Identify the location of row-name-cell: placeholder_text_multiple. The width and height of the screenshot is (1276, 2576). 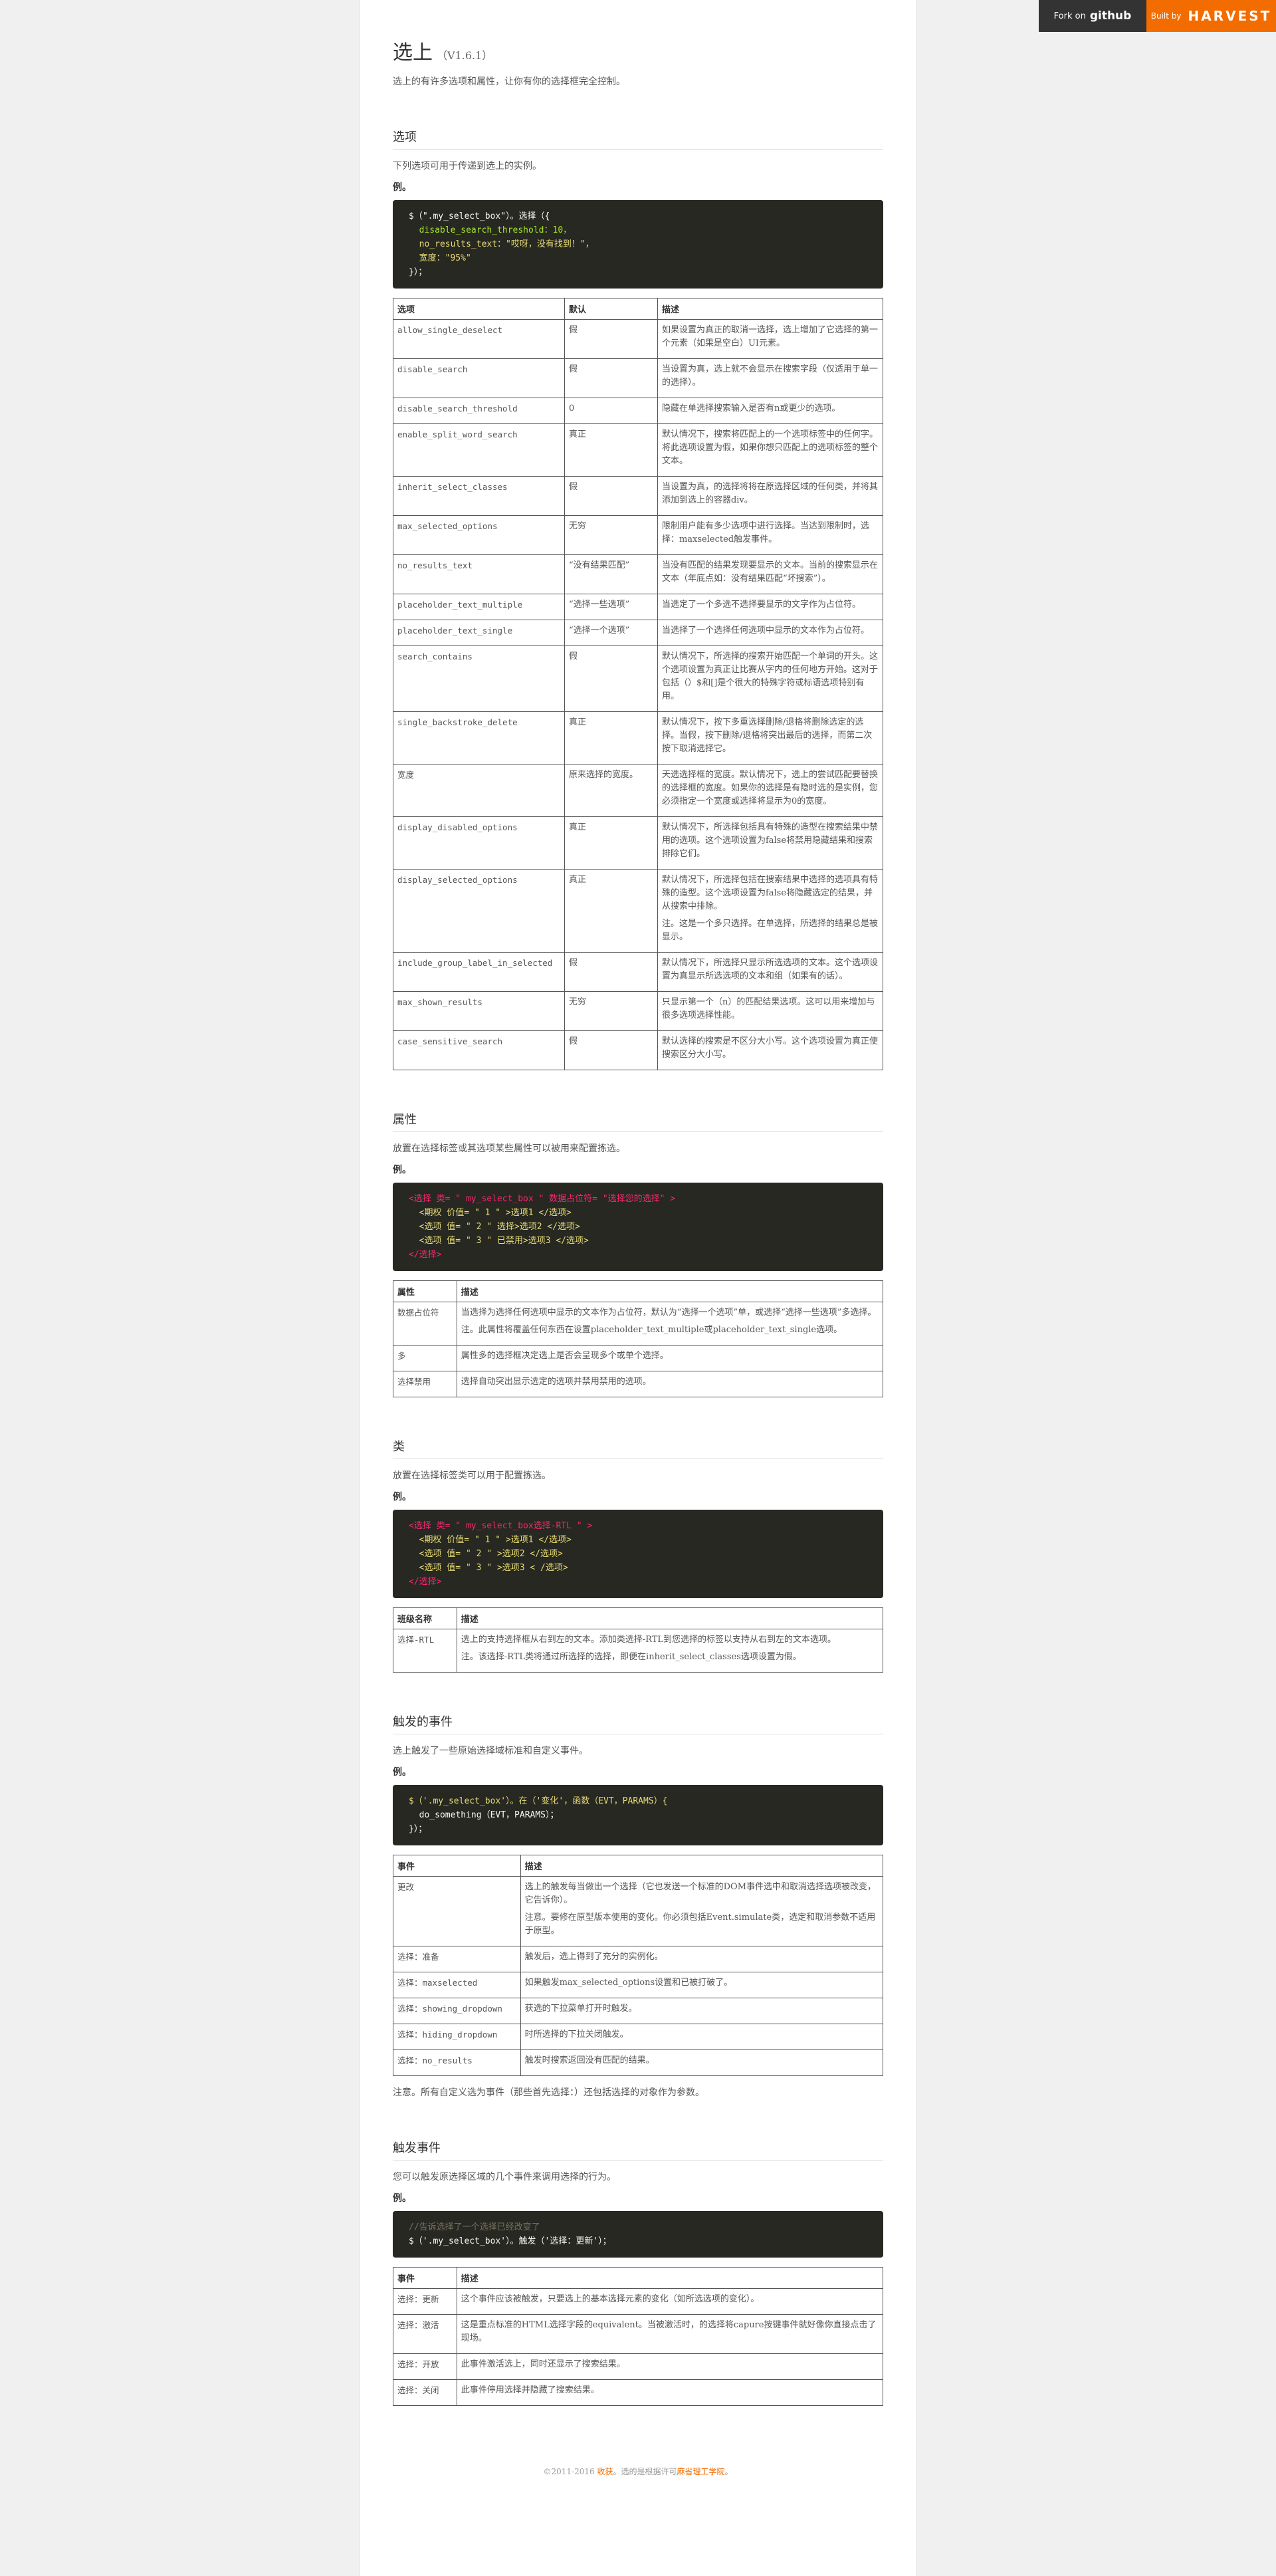
(479, 607).